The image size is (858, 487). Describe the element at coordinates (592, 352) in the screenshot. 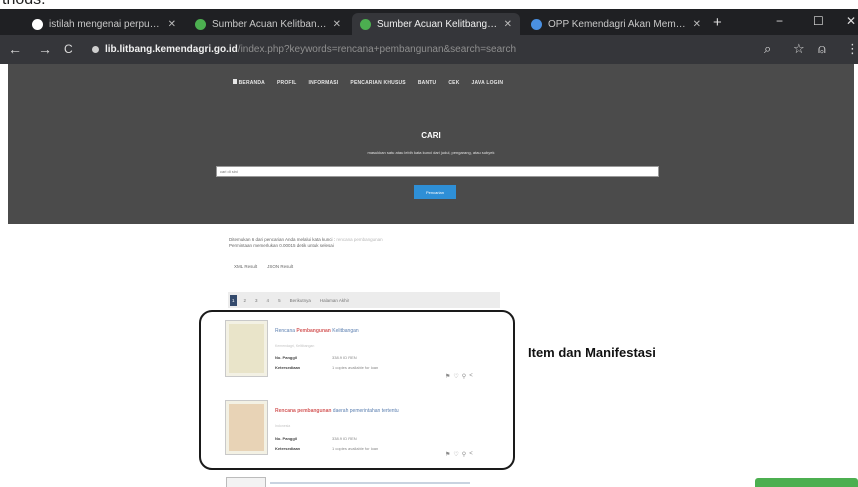

I see `annotation-label: Item dan Manifestasi` at that location.